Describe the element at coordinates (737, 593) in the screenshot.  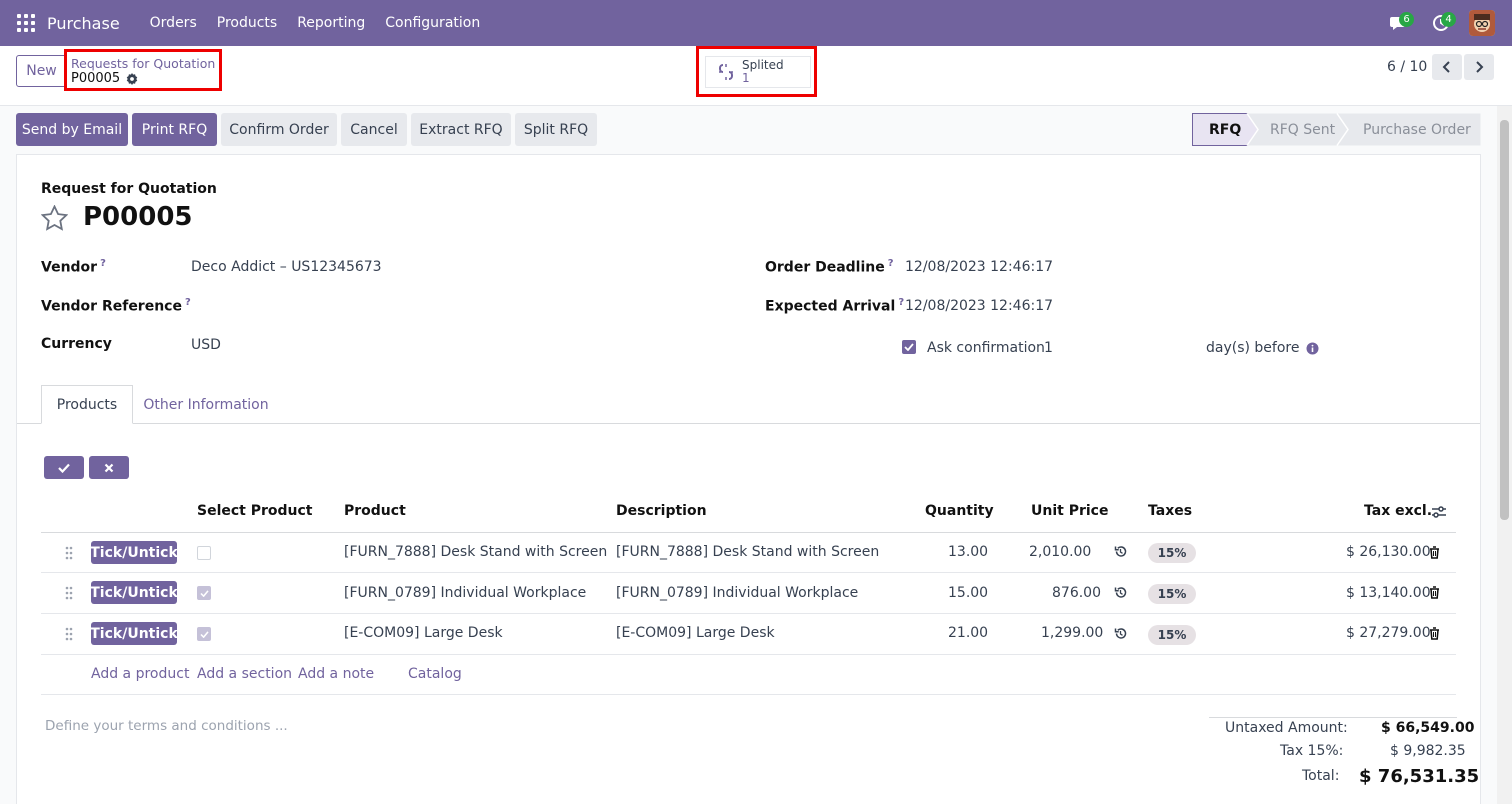
I see `description-cell: [FURN_0789] Individual Workplace` at that location.